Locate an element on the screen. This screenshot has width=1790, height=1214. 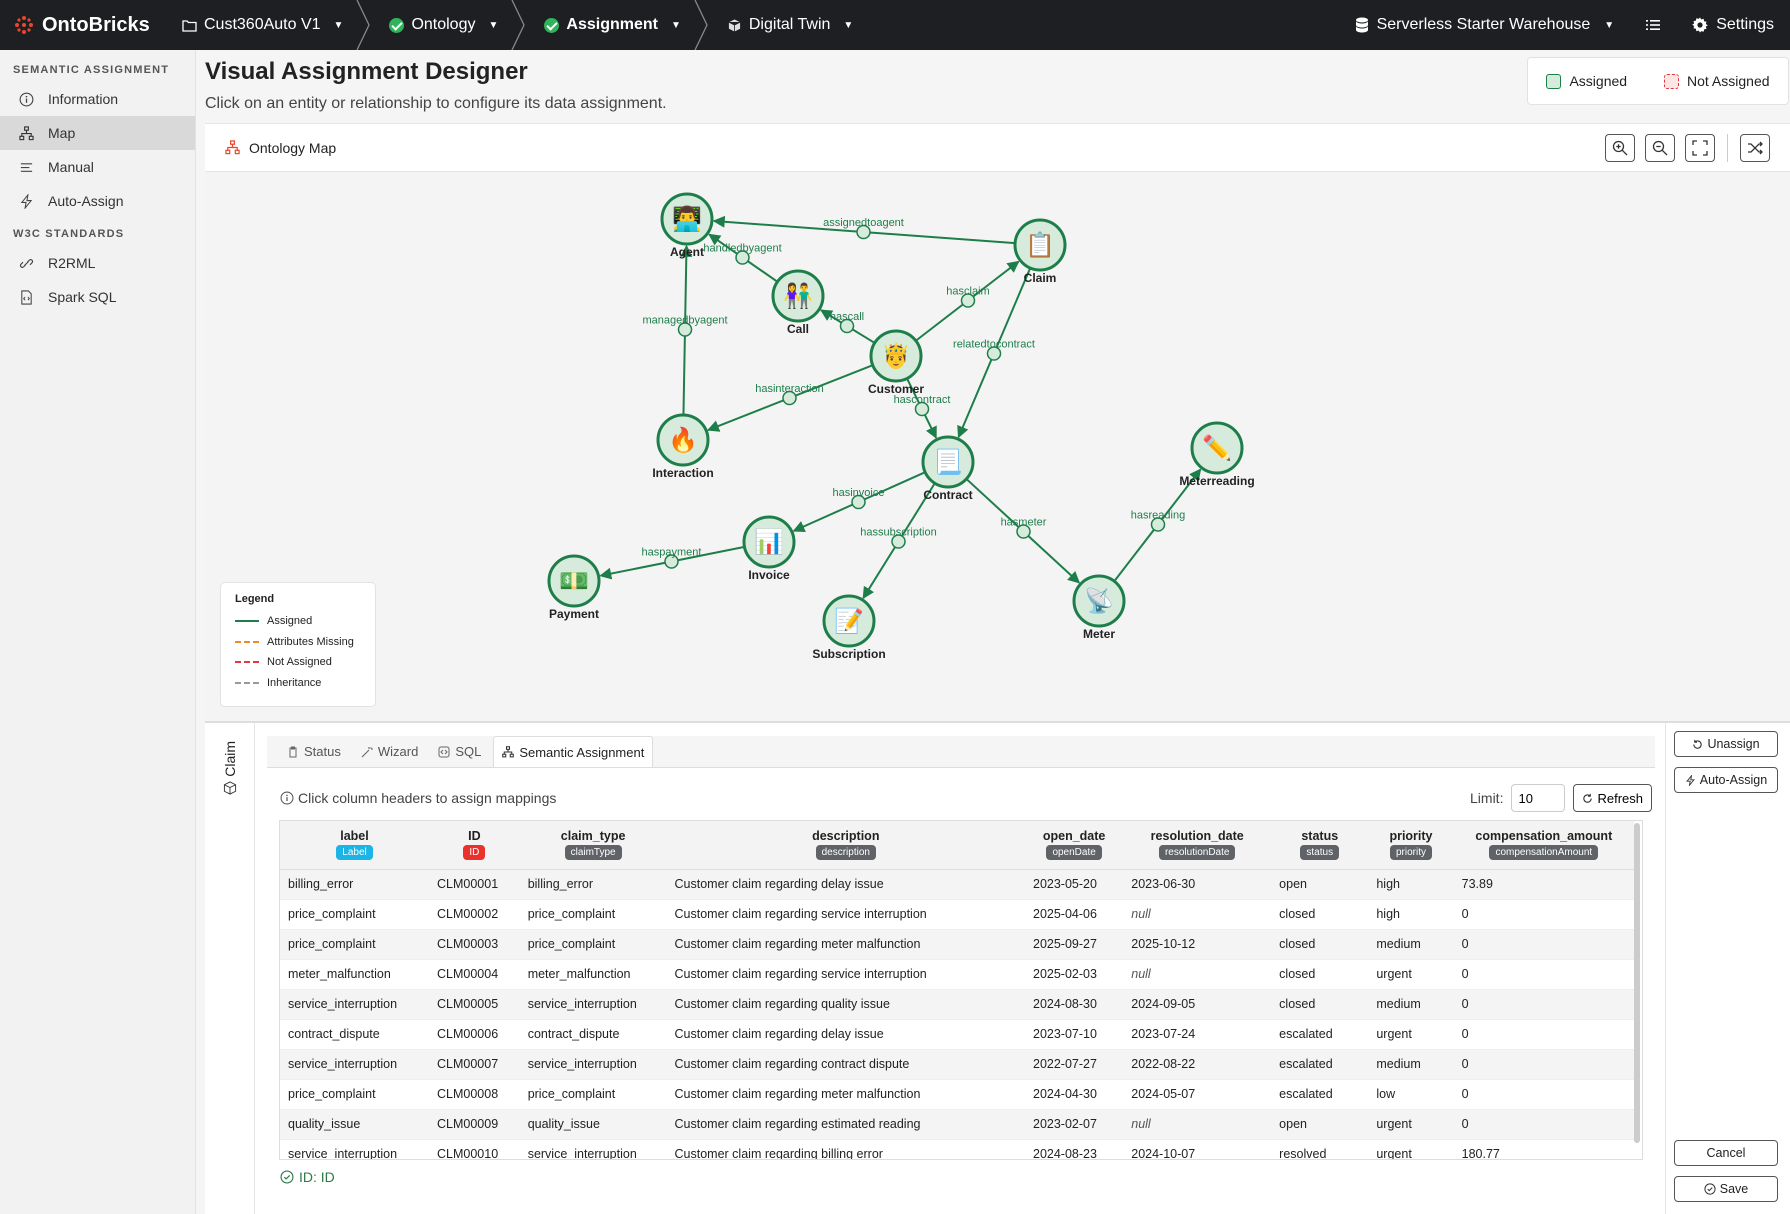
sidebar-item-r2rml: R2RML is located at coordinates (97, 263).